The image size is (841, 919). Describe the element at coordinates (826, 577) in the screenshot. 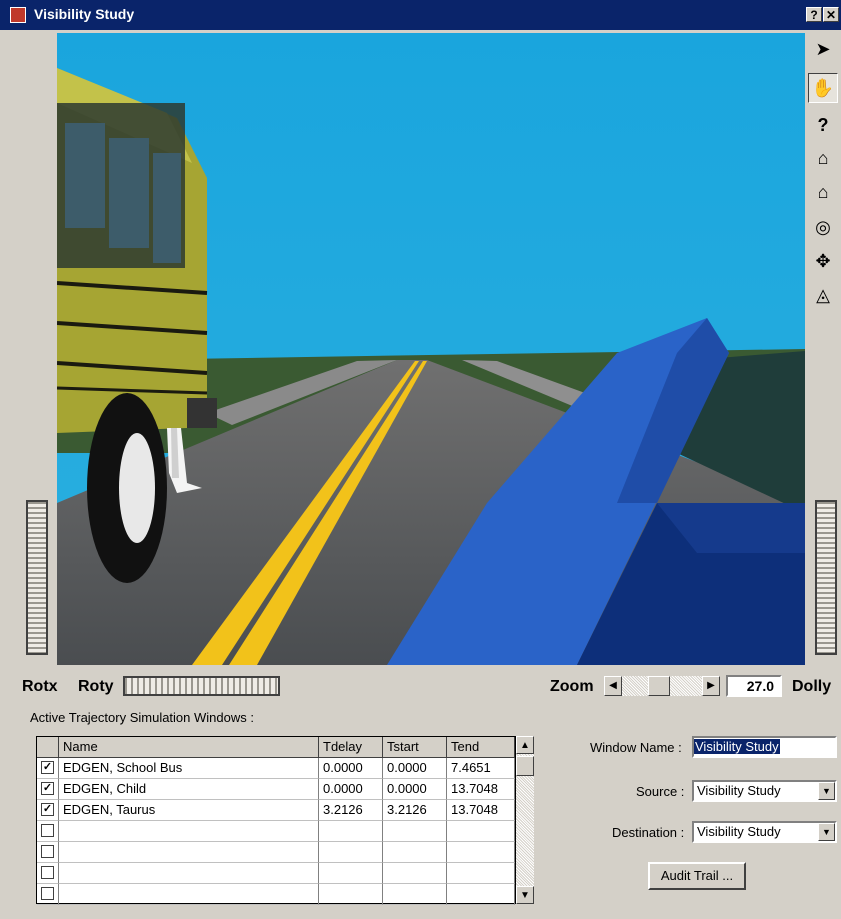

I see `dolly-thumbwheel` at that location.